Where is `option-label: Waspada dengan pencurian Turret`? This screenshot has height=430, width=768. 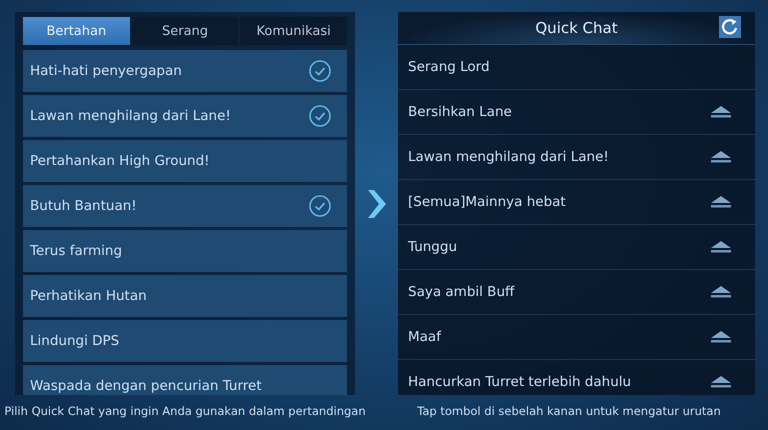 option-label: Waspada dengan pencurian Turret is located at coordinates (146, 386).